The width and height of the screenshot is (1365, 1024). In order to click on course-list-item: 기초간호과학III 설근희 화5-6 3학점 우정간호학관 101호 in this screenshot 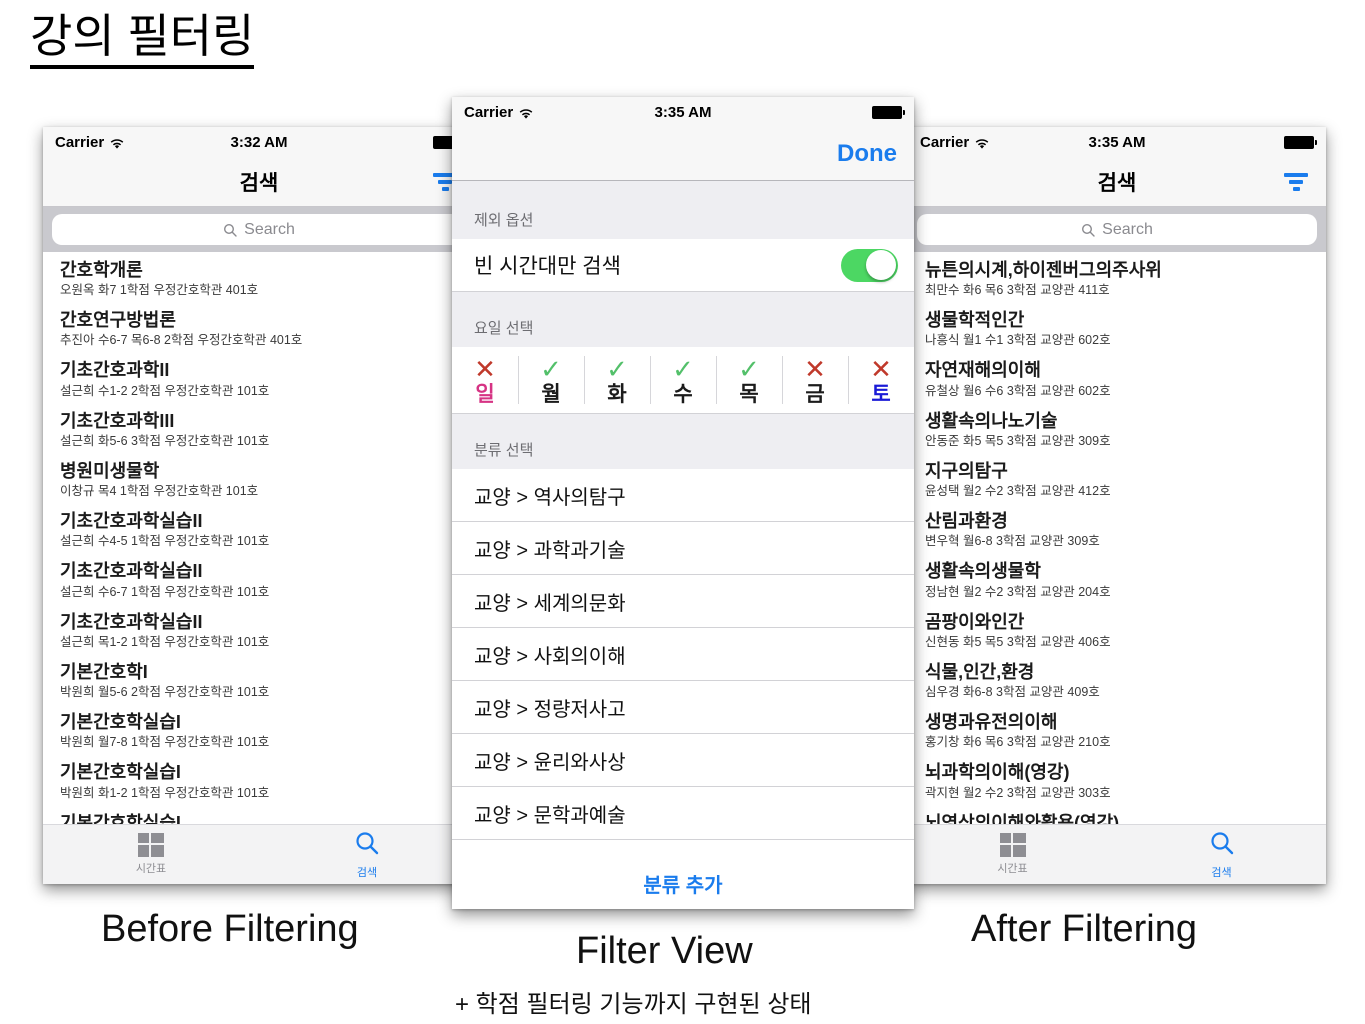, I will do `click(259, 430)`.